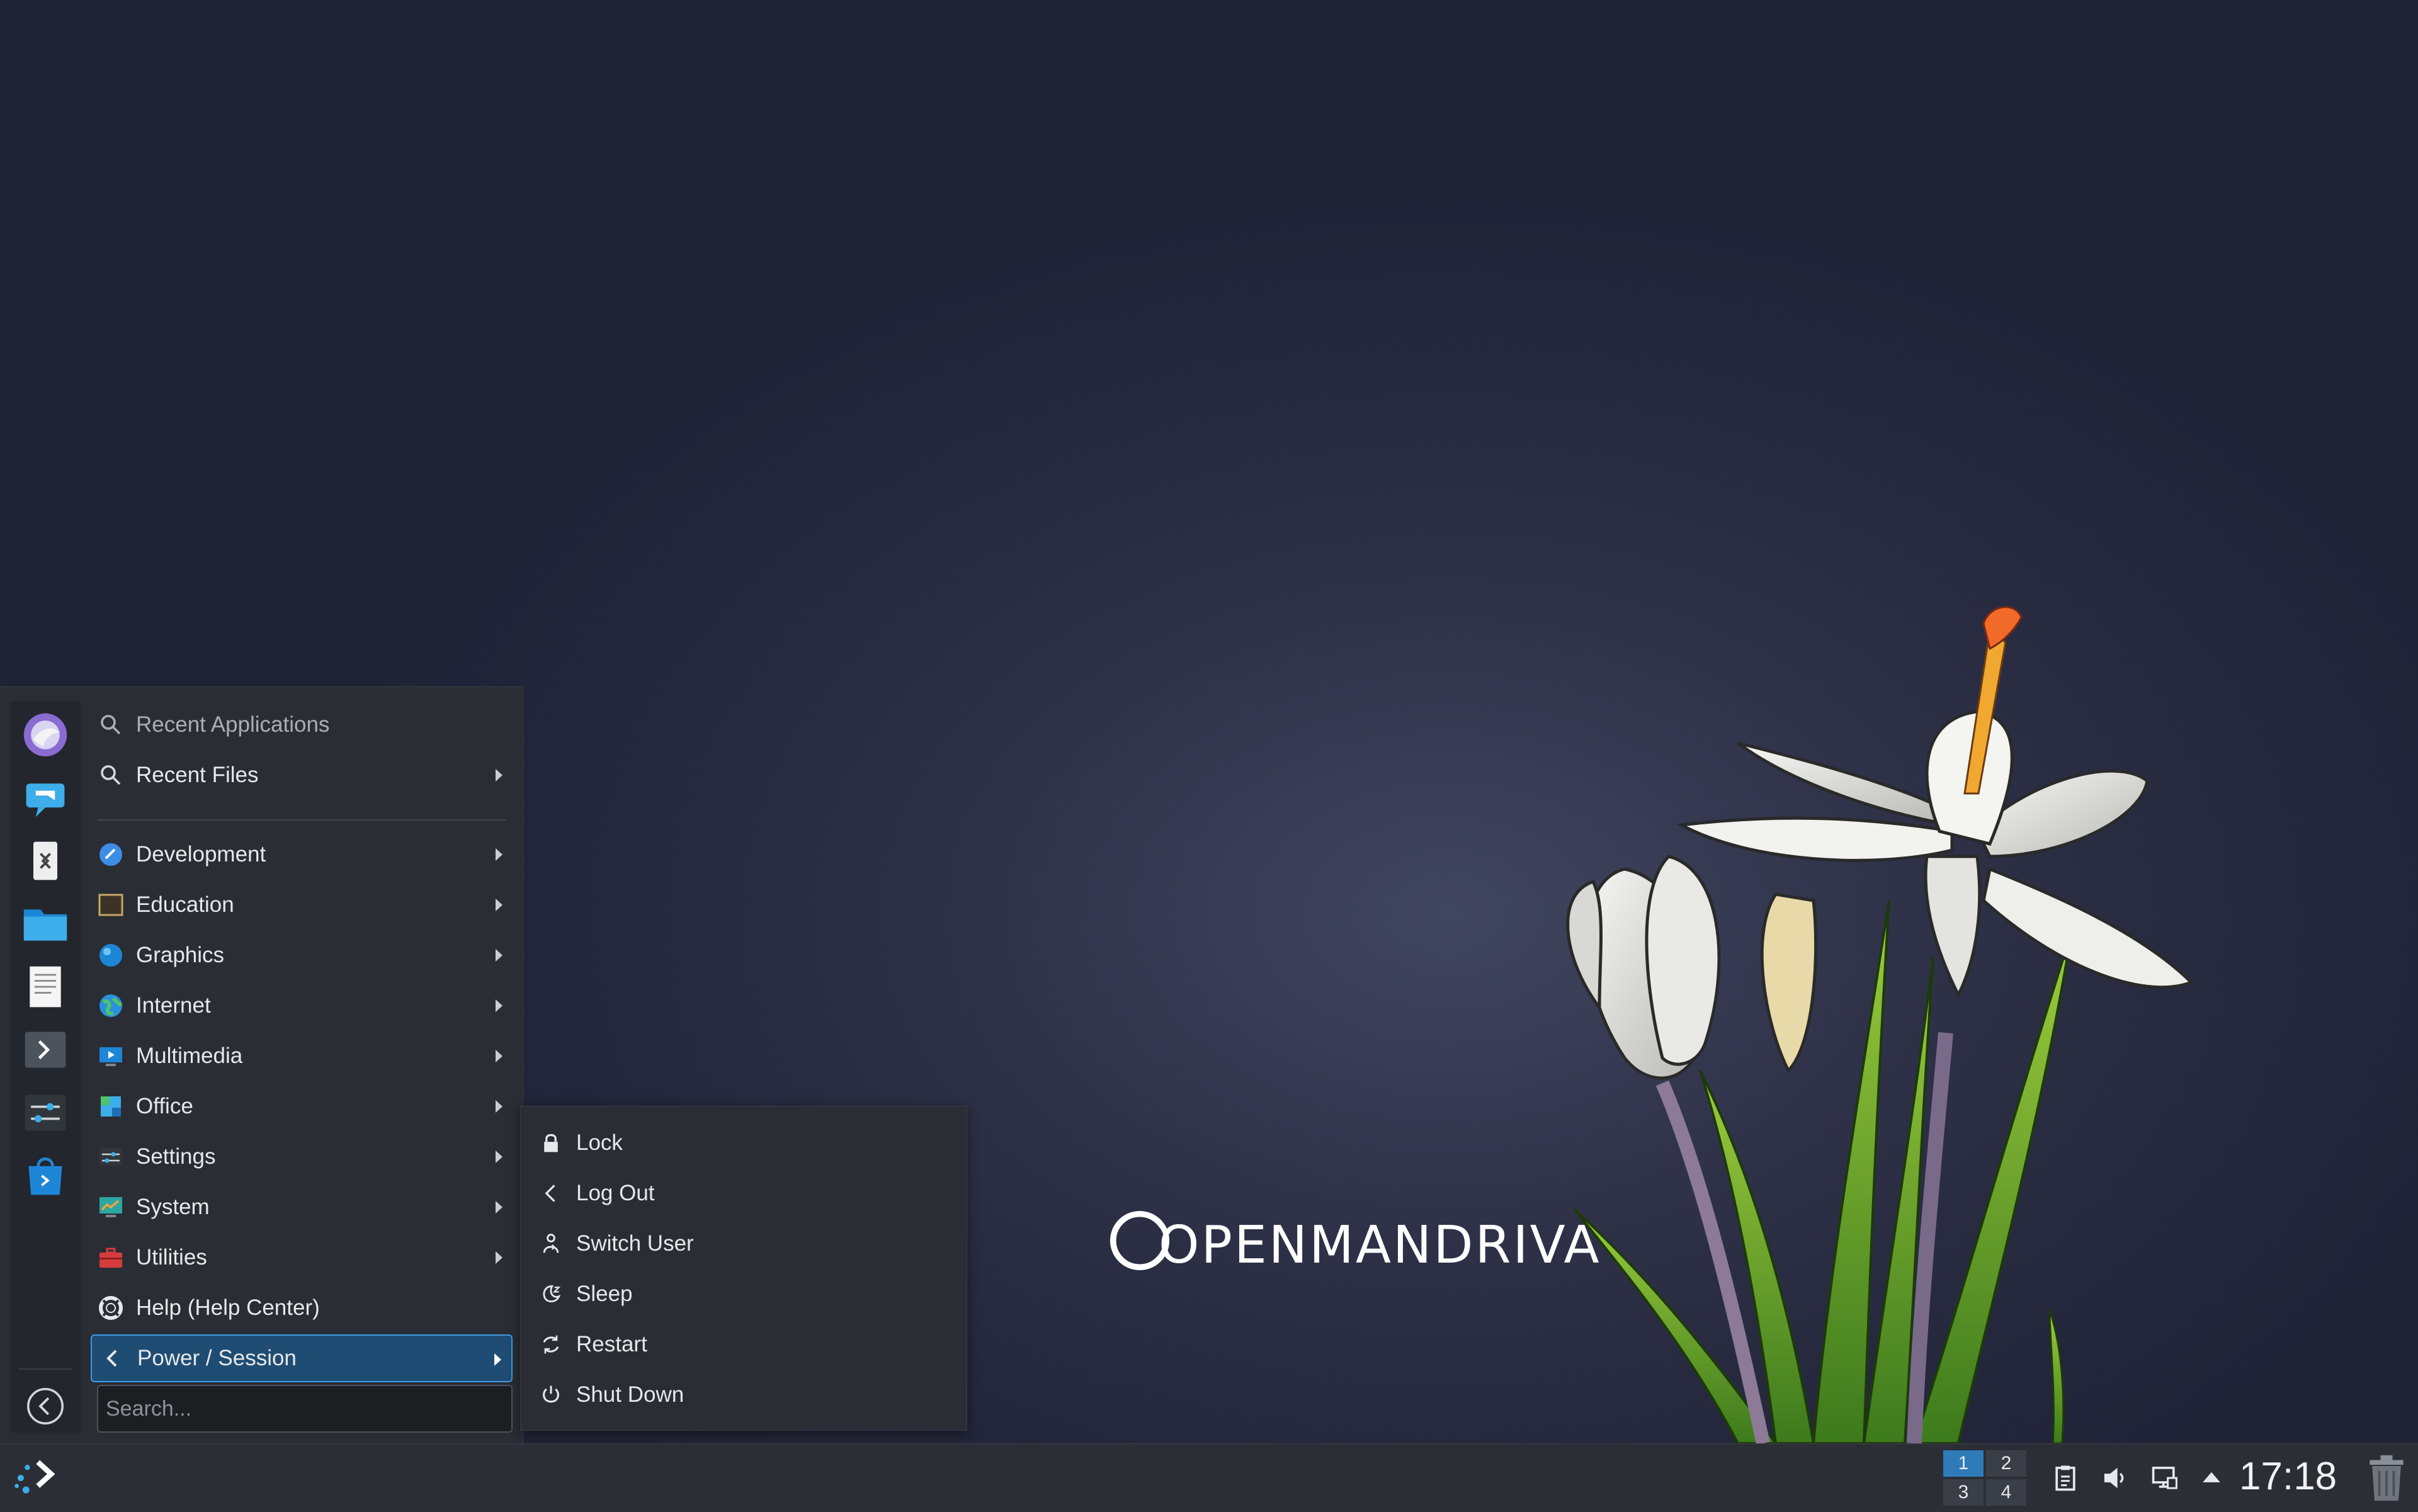 Image resolution: width=2418 pixels, height=1512 pixels. Describe the element at coordinates (45, 1406) in the screenshot. I see `back-button` at that location.